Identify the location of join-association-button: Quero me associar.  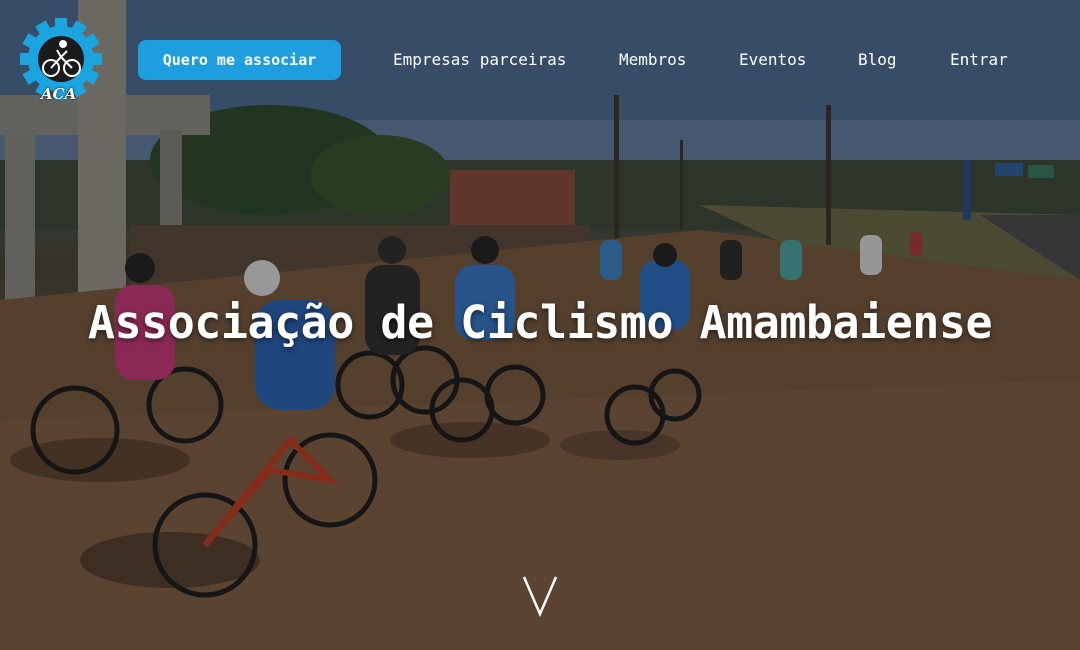
(239, 60).